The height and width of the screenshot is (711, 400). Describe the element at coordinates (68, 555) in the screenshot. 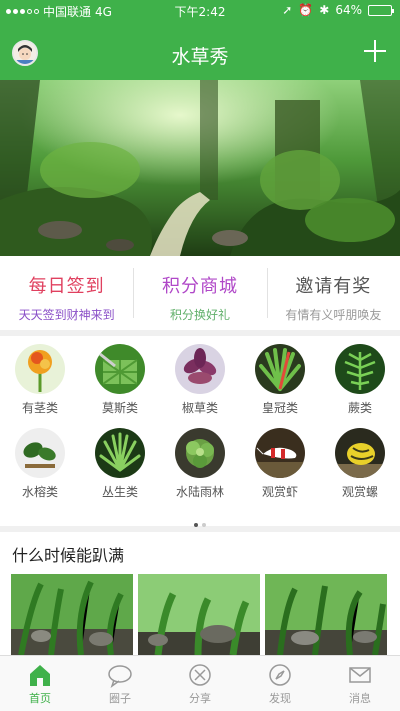

I see `post-title: 什么时候能趴满` at that location.